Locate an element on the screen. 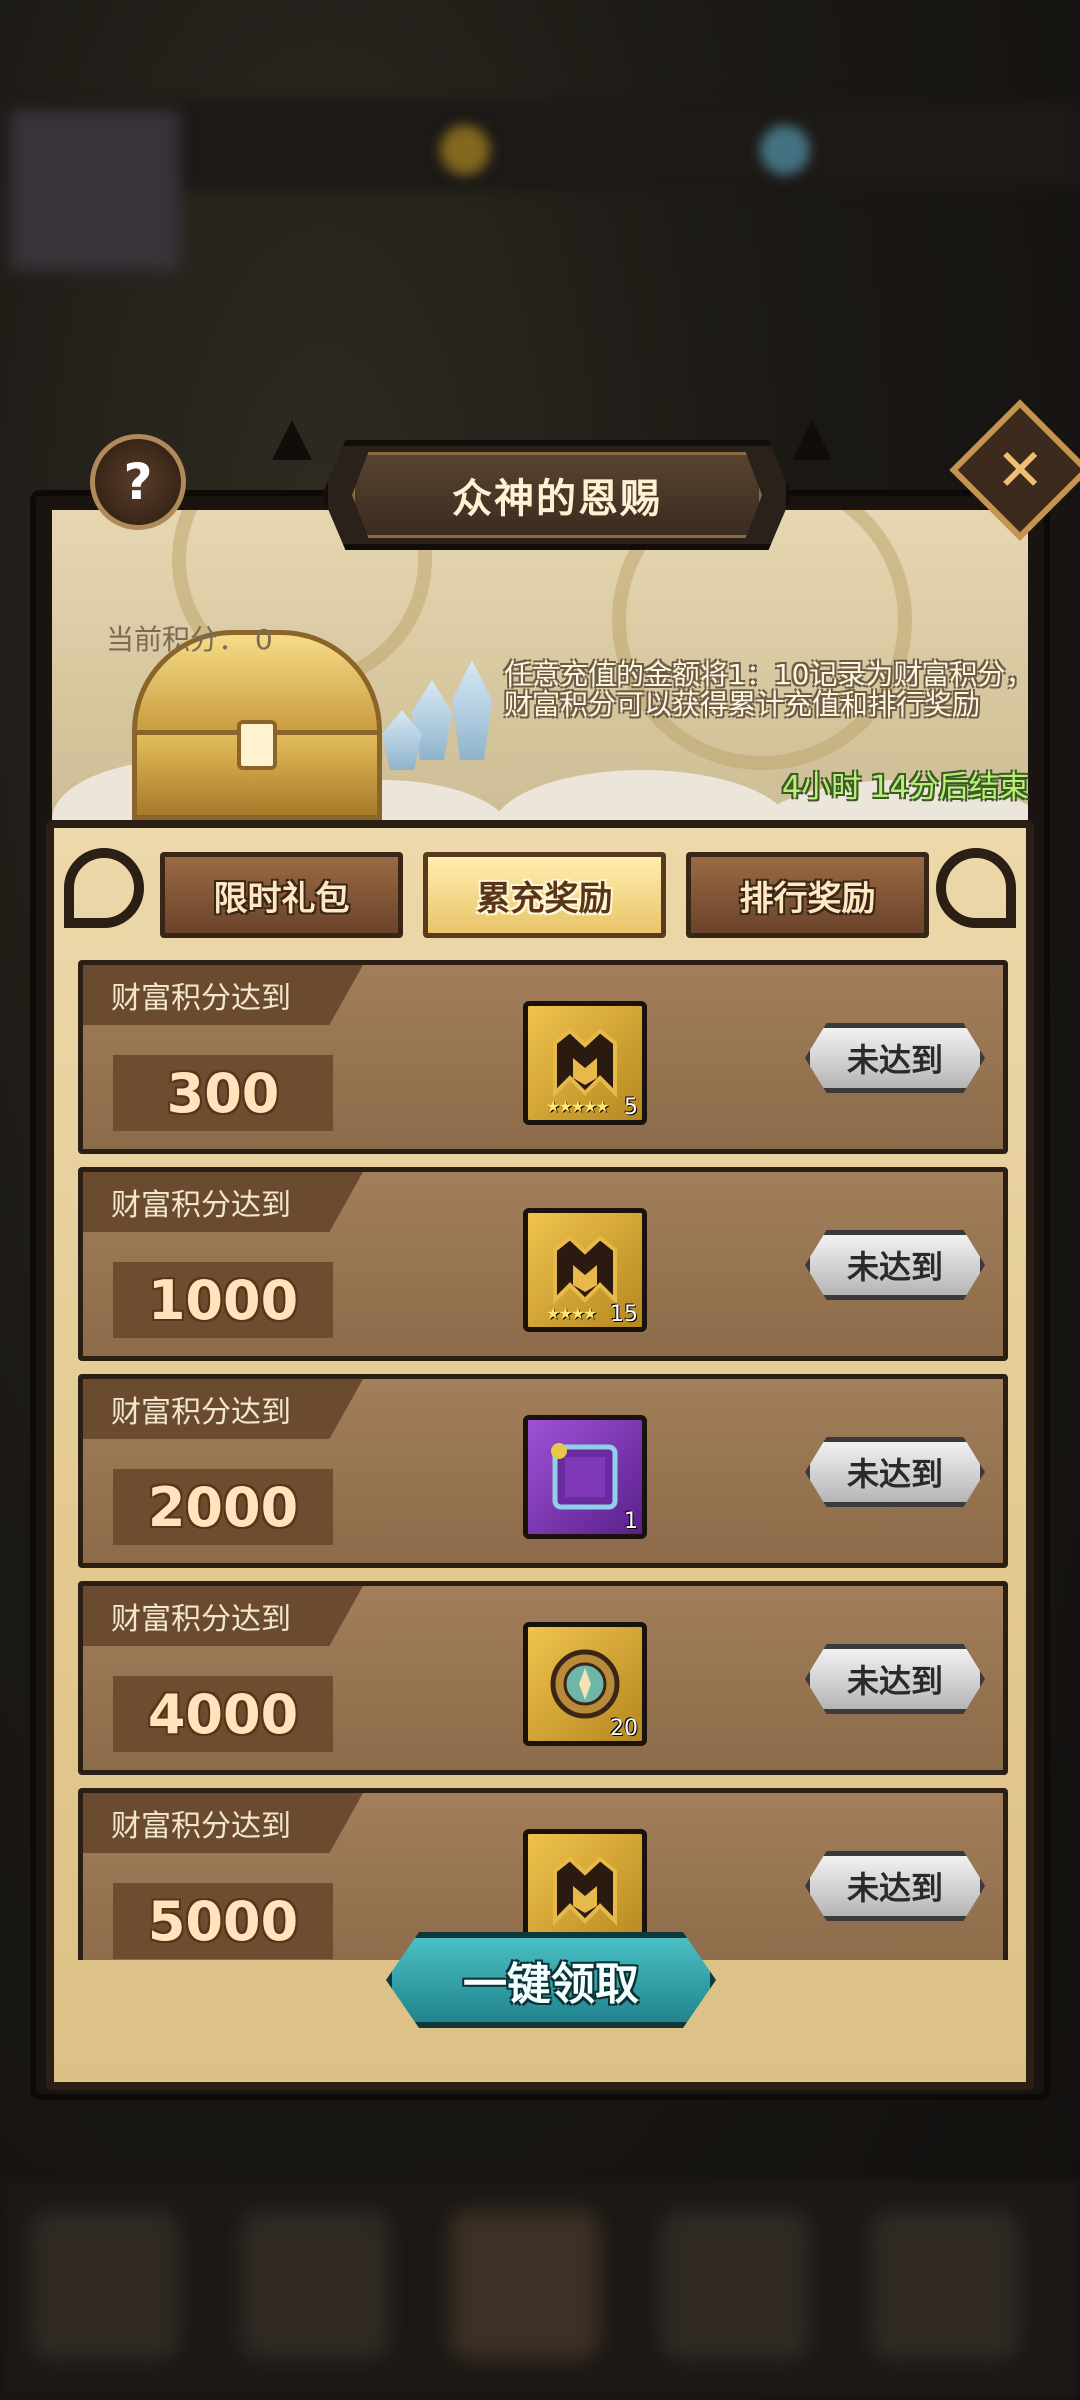 This screenshot has height=2400, width=1080. item-count: 5 is located at coordinates (631, 1107).